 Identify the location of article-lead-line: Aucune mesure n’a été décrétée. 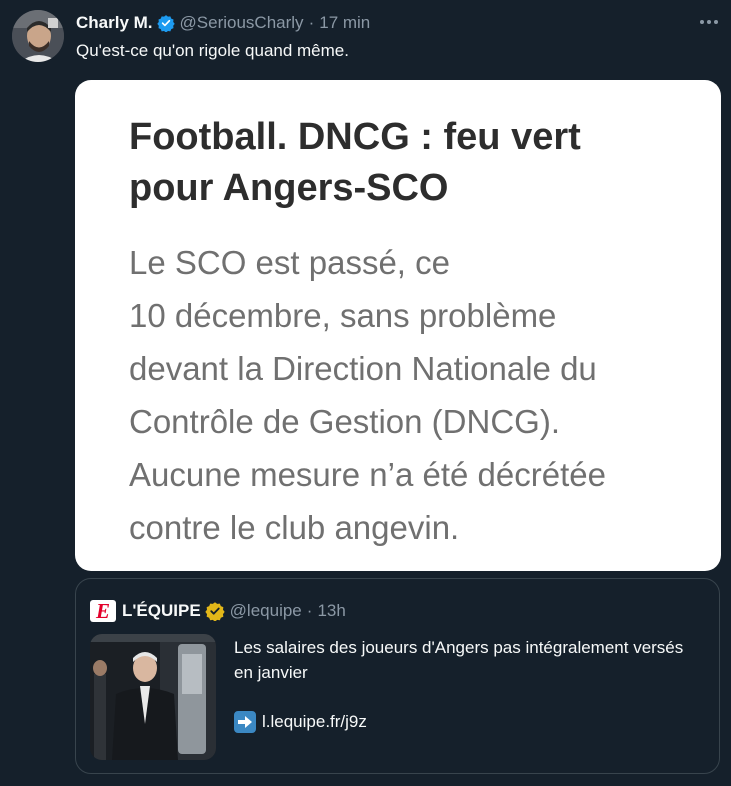
(367, 474).